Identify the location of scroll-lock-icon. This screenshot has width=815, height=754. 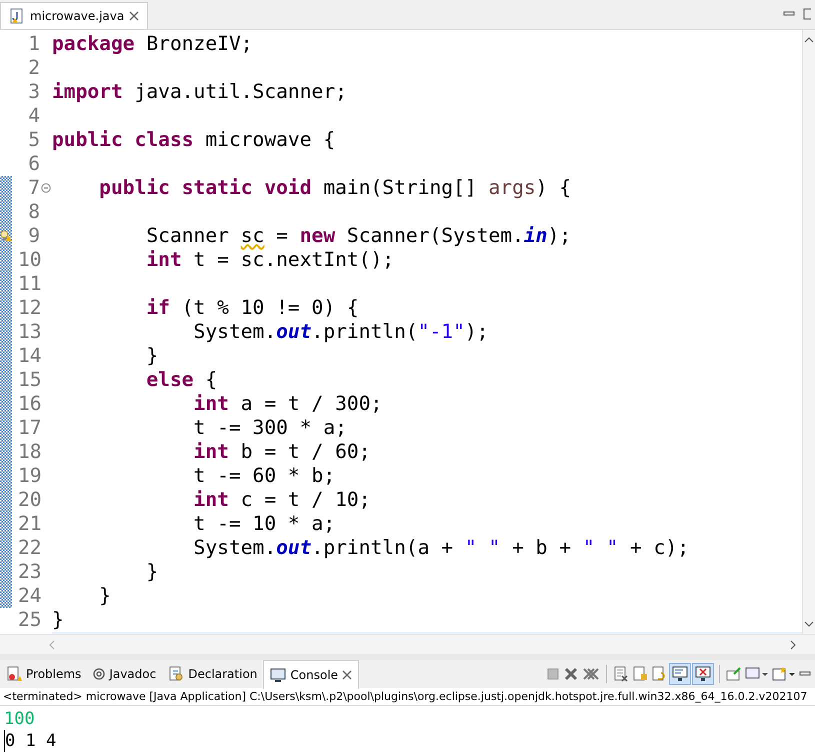
(640, 674).